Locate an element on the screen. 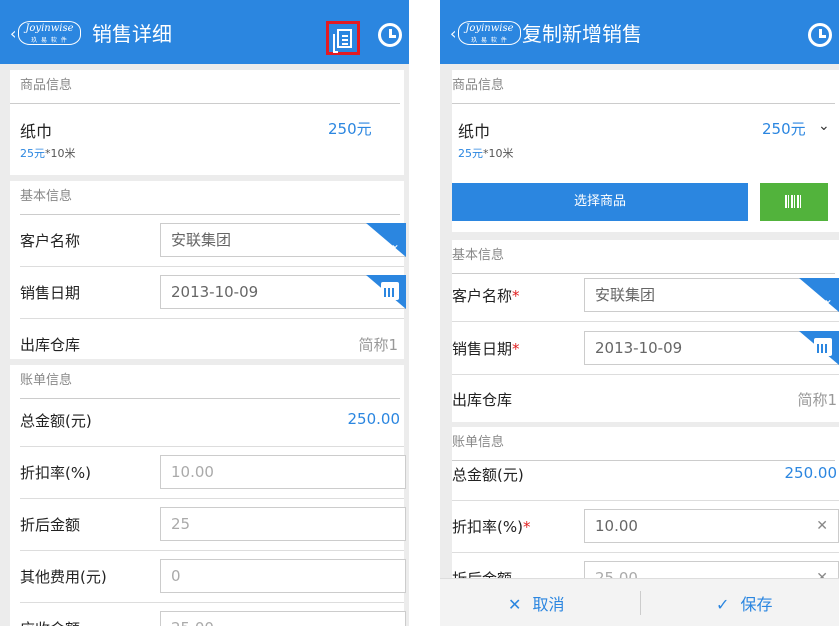  save-label: 保存 is located at coordinates (756, 604).